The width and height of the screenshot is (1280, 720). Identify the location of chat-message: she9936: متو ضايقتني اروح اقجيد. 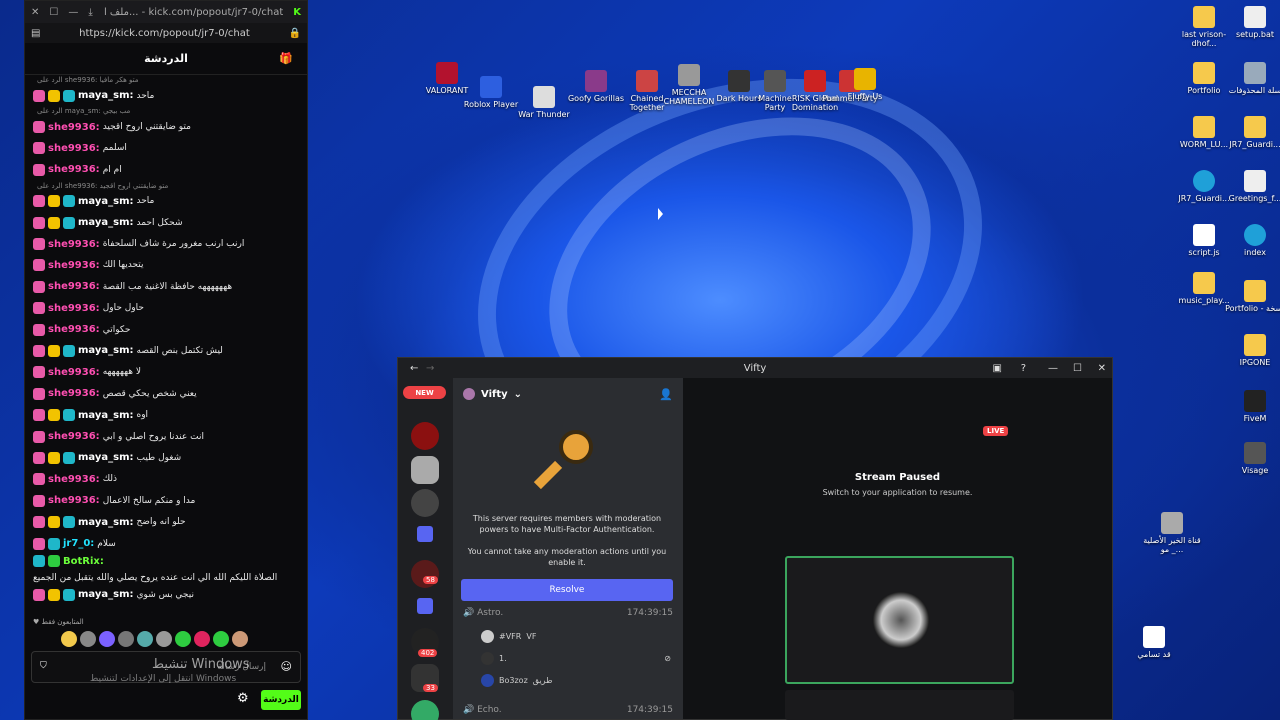
(166, 126).